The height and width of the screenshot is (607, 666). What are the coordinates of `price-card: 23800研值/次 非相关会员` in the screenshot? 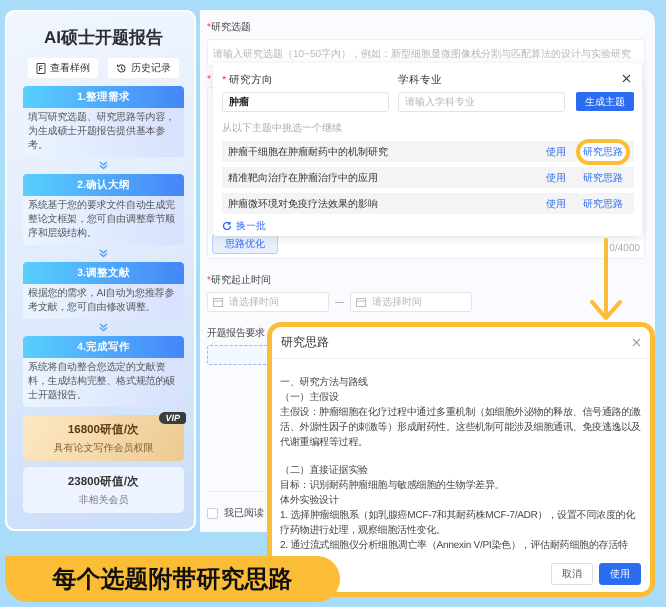 It's located at (103, 490).